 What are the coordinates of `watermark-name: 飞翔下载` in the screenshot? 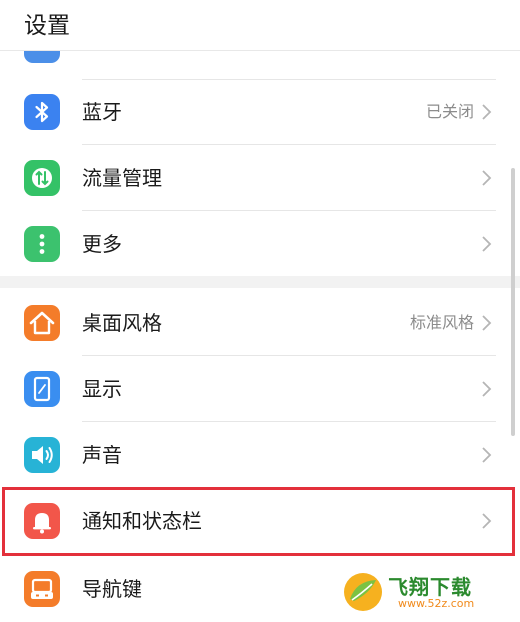 It's located at (430, 587).